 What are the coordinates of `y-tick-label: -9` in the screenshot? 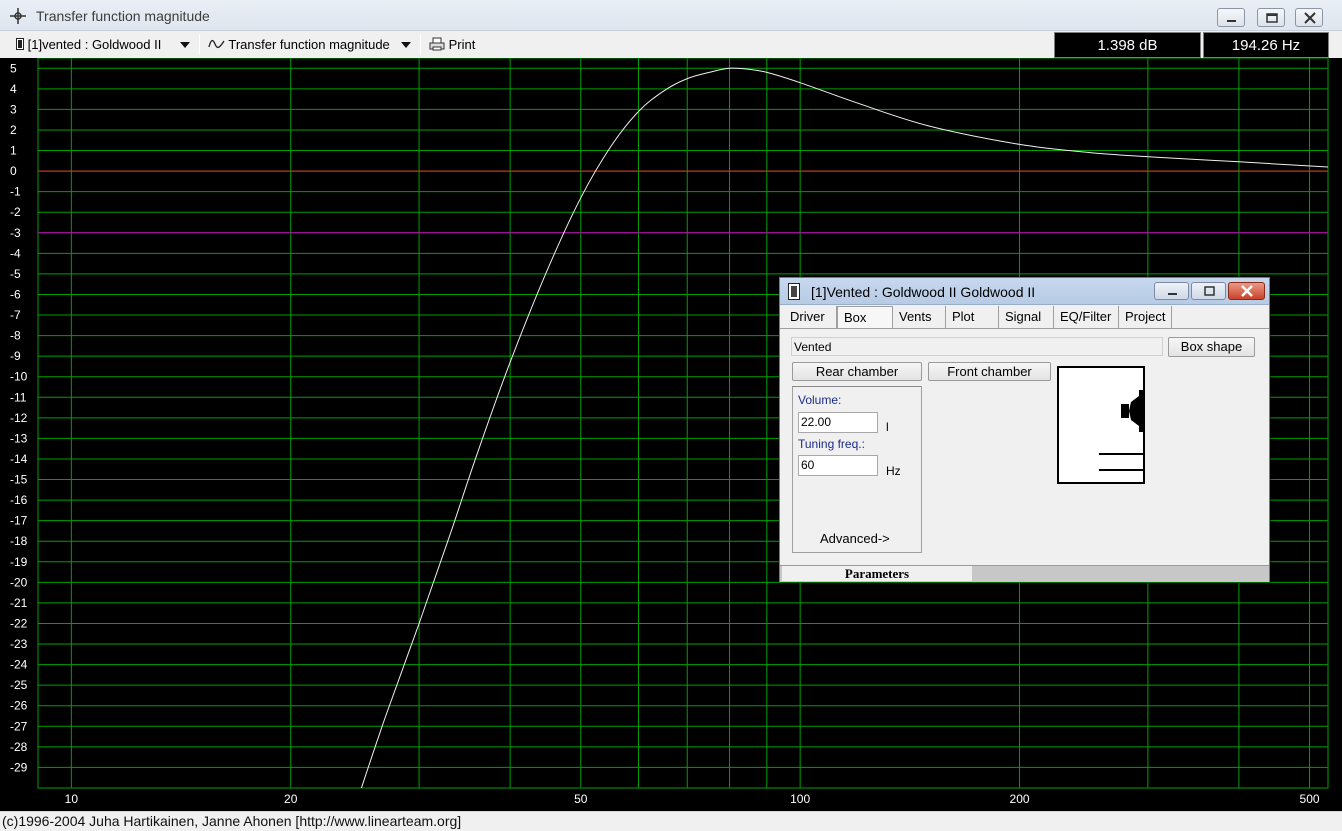 It's located at (15, 356).